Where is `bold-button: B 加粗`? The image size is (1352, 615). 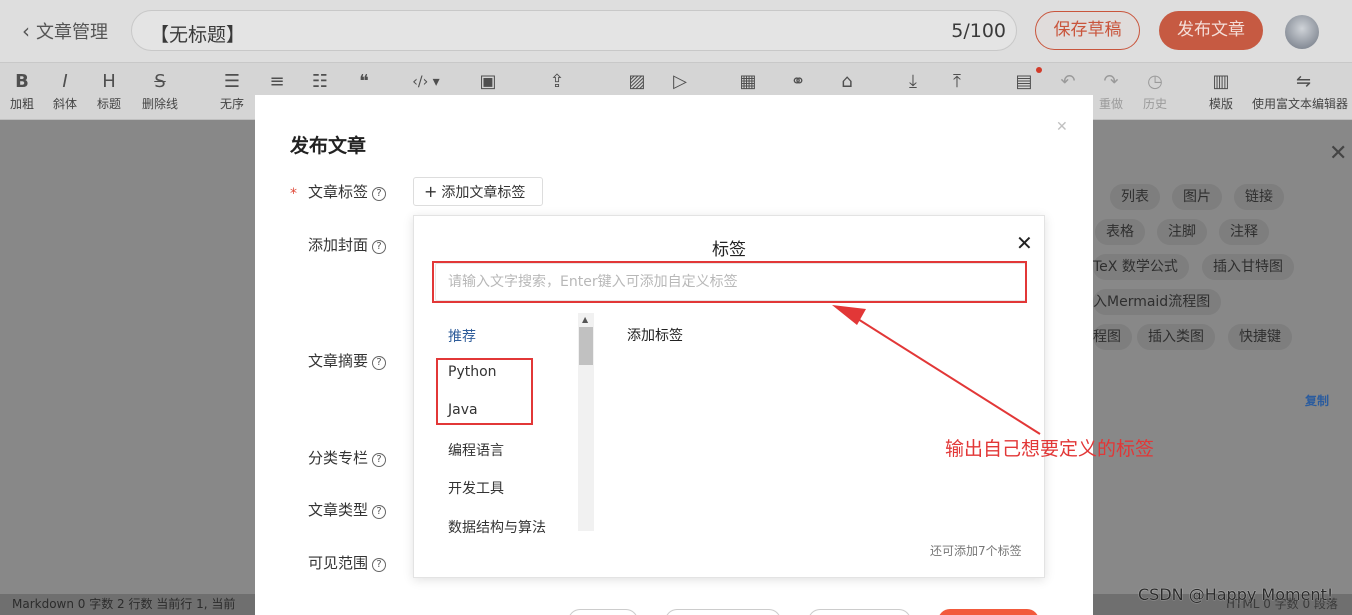 bold-button: B 加粗 is located at coordinates (22, 91).